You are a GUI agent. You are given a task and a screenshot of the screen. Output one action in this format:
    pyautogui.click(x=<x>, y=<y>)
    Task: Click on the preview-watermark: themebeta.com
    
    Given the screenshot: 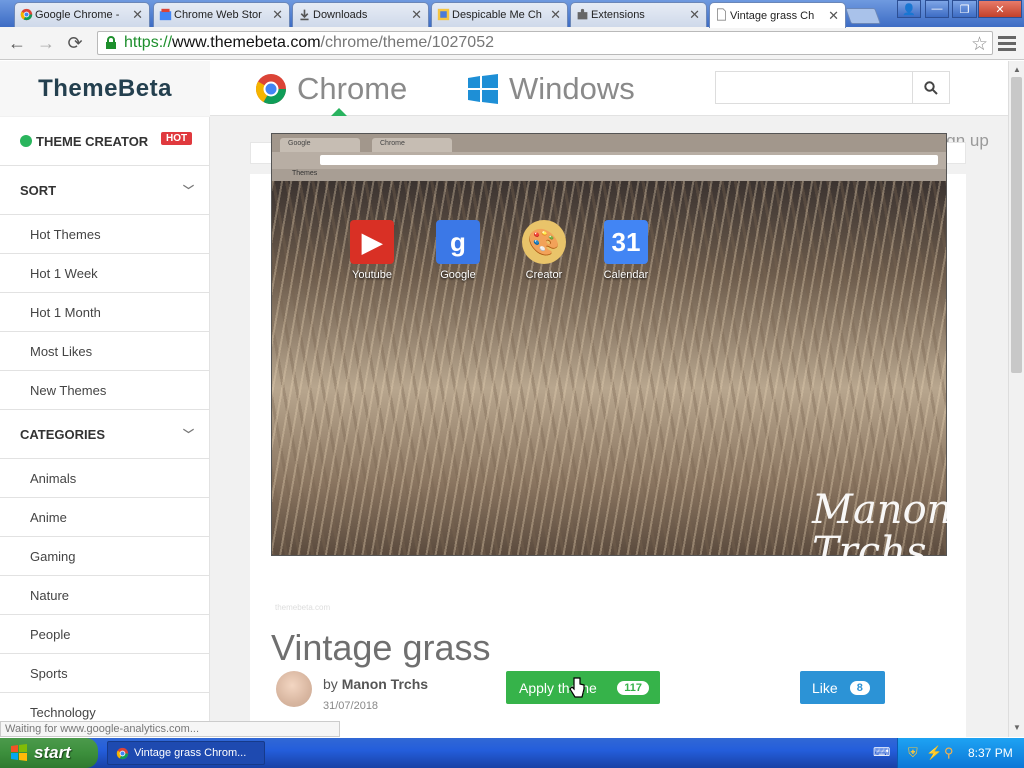 What is the action you would take?
    pyautogui.click(x=303, y=607)
    